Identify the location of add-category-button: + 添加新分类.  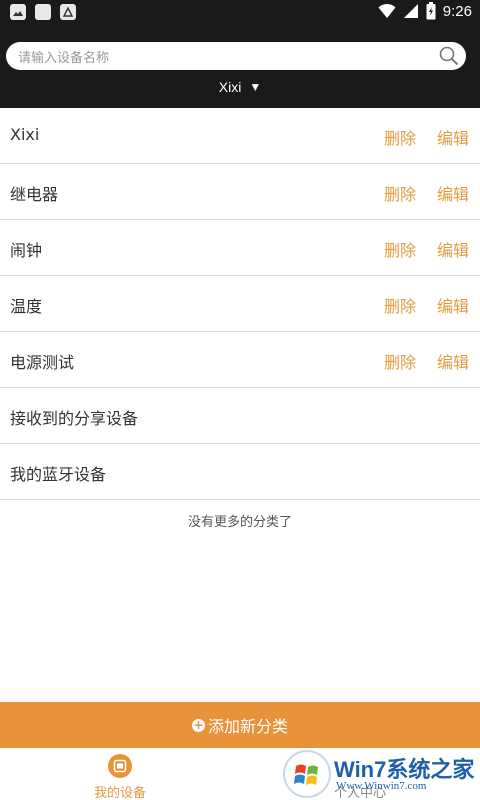
(240, 725).